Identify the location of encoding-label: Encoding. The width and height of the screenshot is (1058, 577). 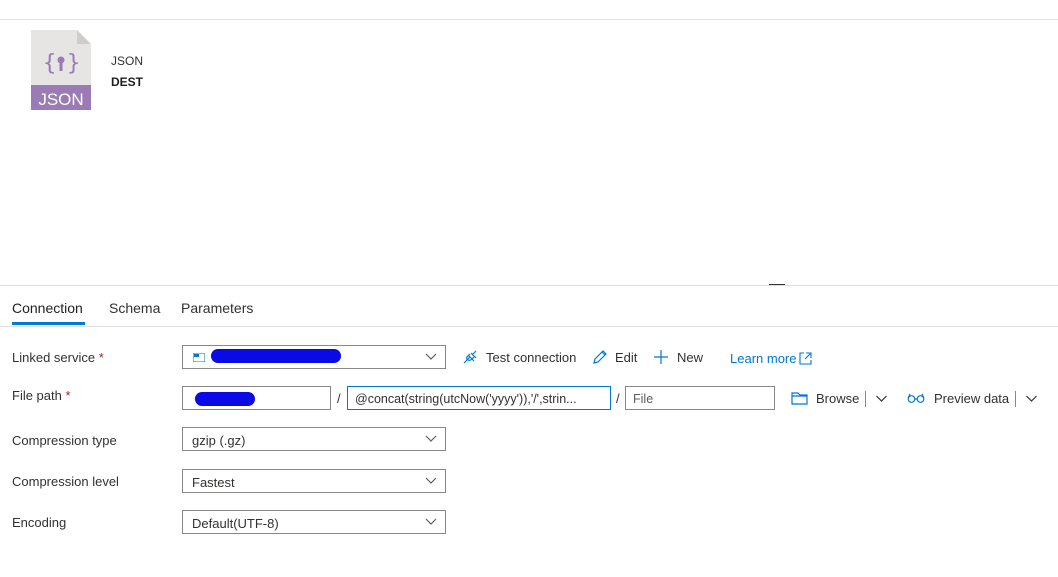
(39, 522).